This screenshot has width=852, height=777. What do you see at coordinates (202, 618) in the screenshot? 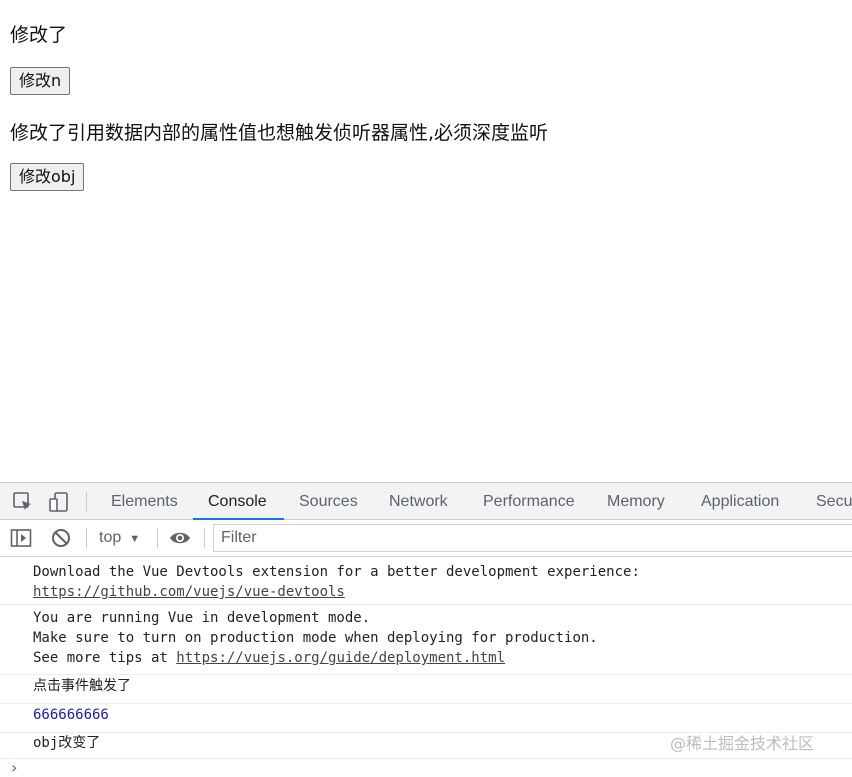
I see `console-message-text: You are running Vue in development mode.` at bounding box center [202, 618].